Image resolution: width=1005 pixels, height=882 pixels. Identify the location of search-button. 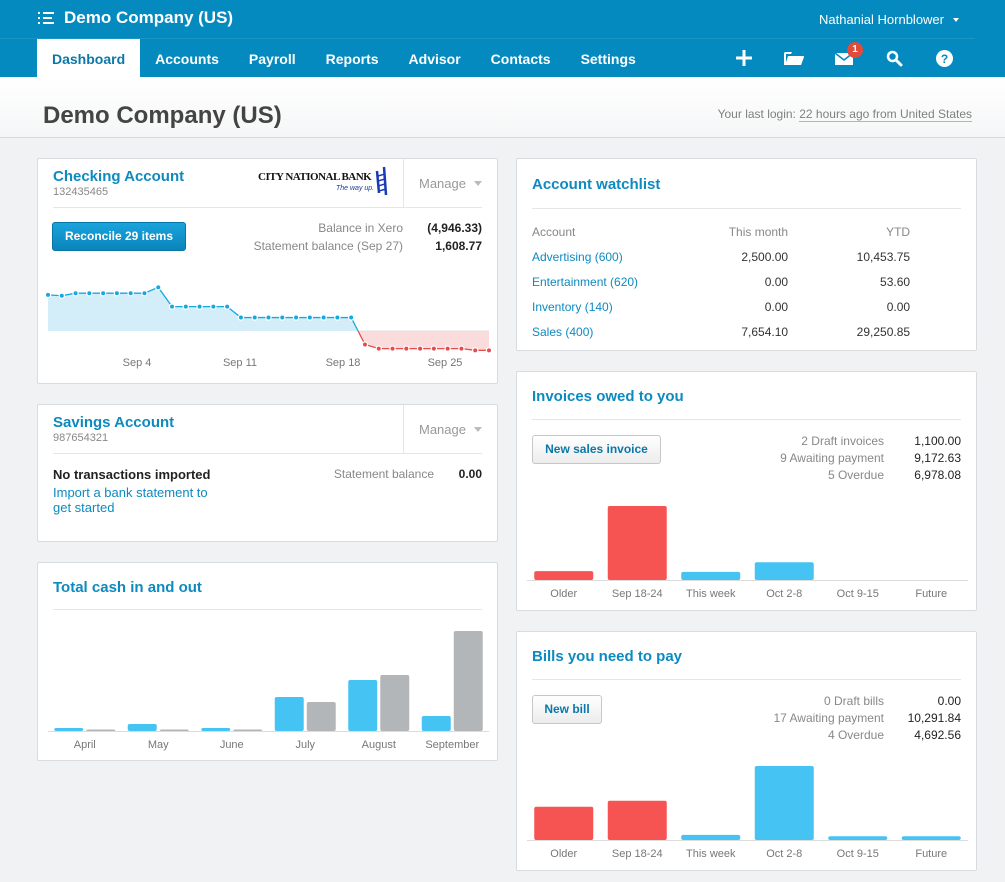
(894, 58).